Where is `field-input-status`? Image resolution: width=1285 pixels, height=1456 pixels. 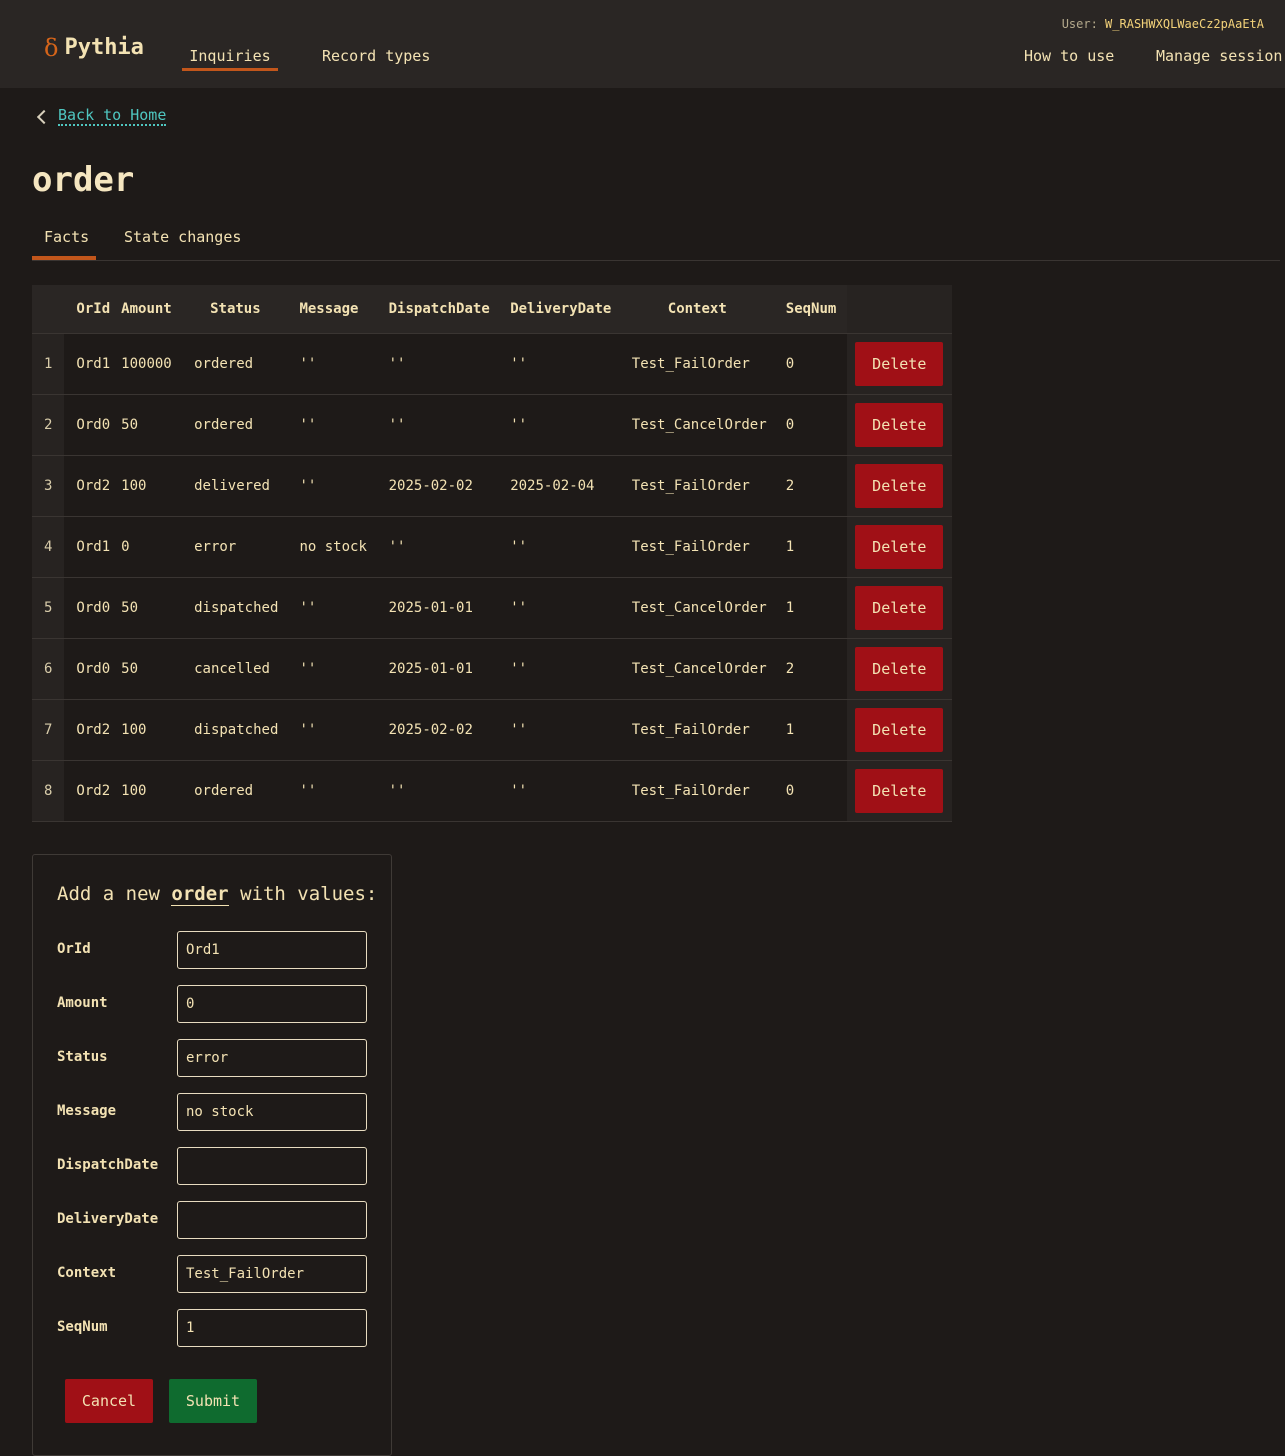
field-input-status is located at coordinates (272, 1058).